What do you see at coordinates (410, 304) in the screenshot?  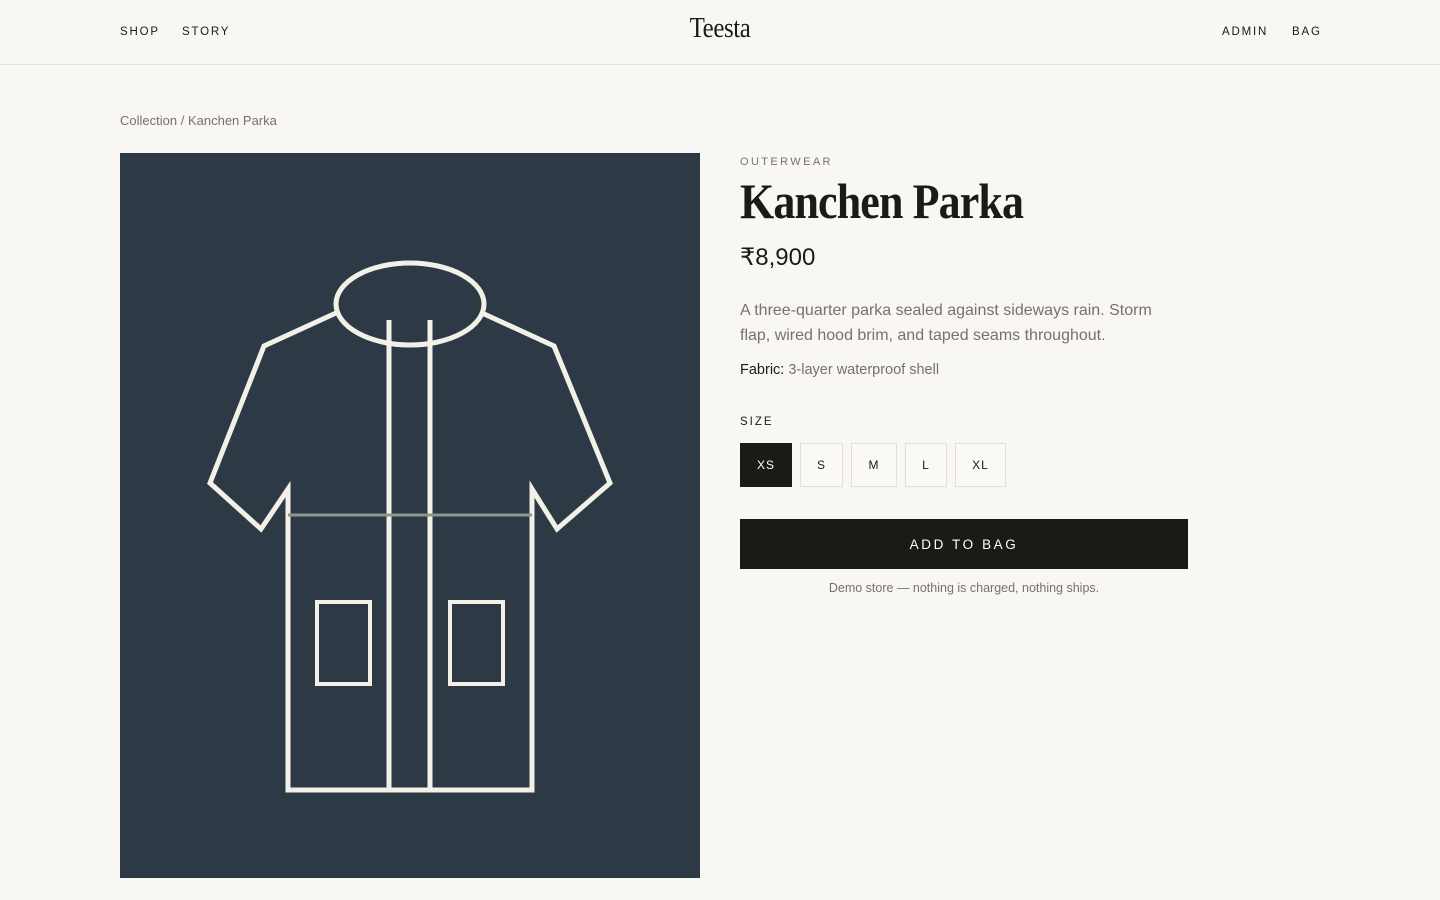 I see `parka-hood` at bounding box center [410, 304].